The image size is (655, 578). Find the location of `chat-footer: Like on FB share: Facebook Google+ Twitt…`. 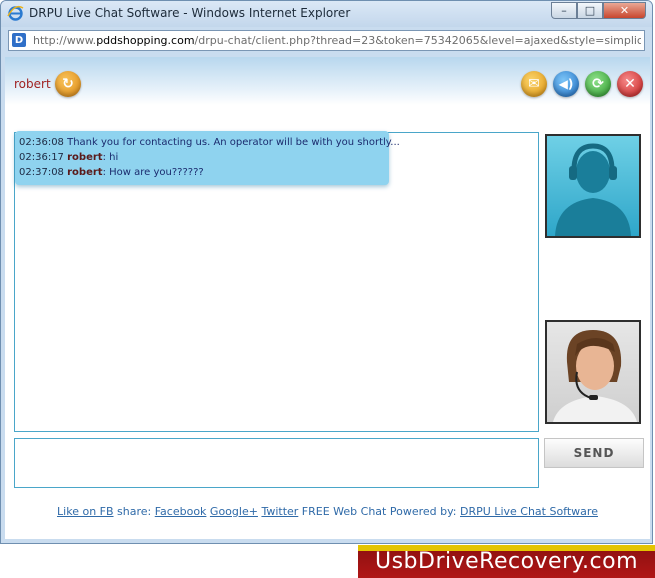

chat-footer: Like on FB share: Facebook Google+ Twitt… is located at coordinates (327, 511).